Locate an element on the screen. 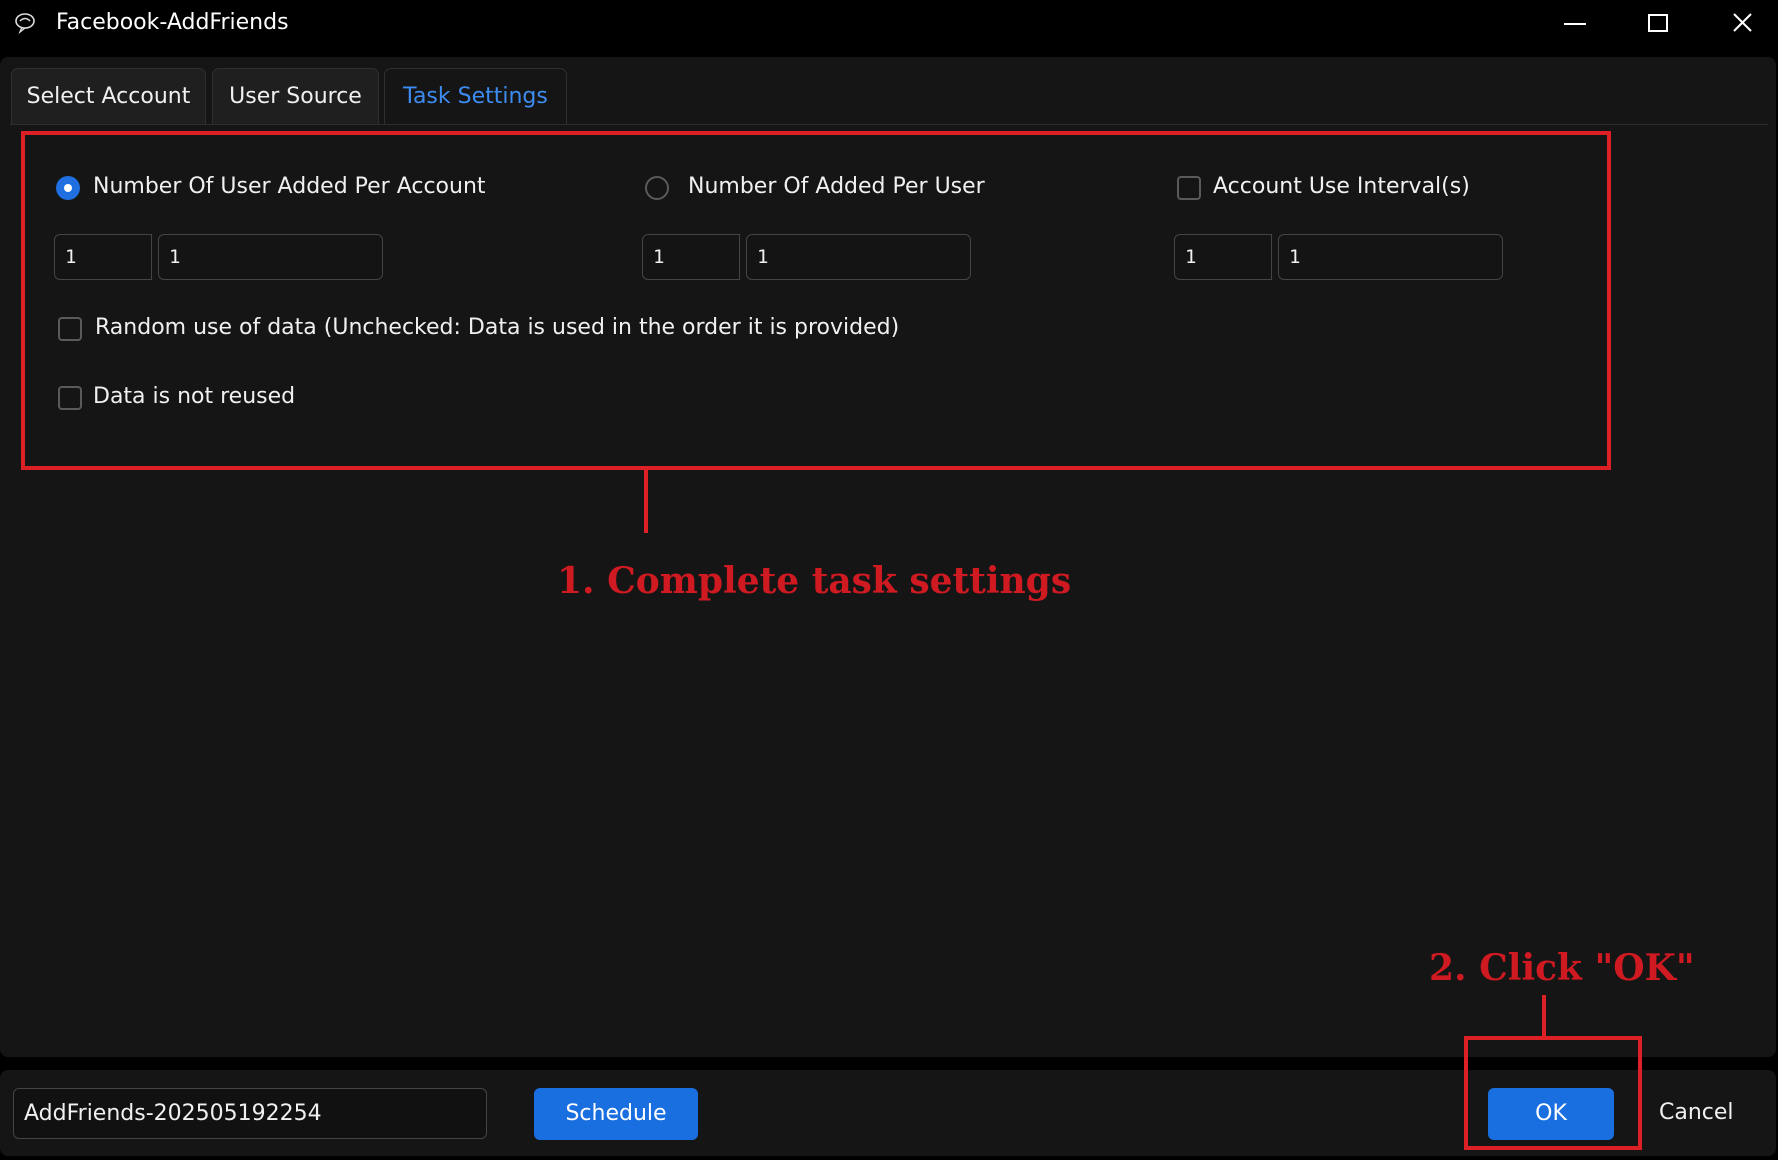 Image resolution: width=1778 pixels, height=1160 pixels. cancel-button: Cancel is located at coordinates (1696, 1112).